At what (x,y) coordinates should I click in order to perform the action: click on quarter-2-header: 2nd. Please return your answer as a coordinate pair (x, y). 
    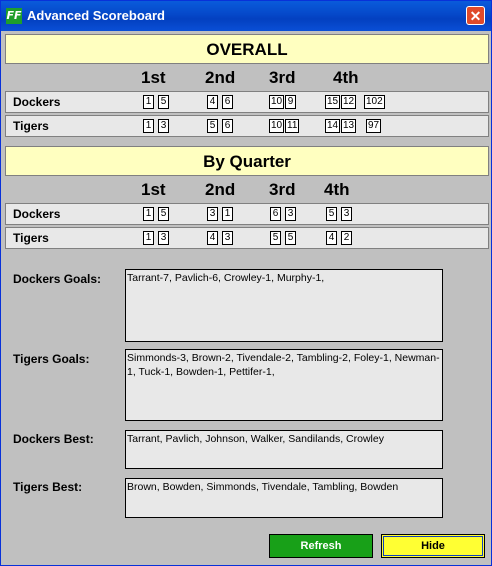
    Looking at the image, I should click on (220, 189).